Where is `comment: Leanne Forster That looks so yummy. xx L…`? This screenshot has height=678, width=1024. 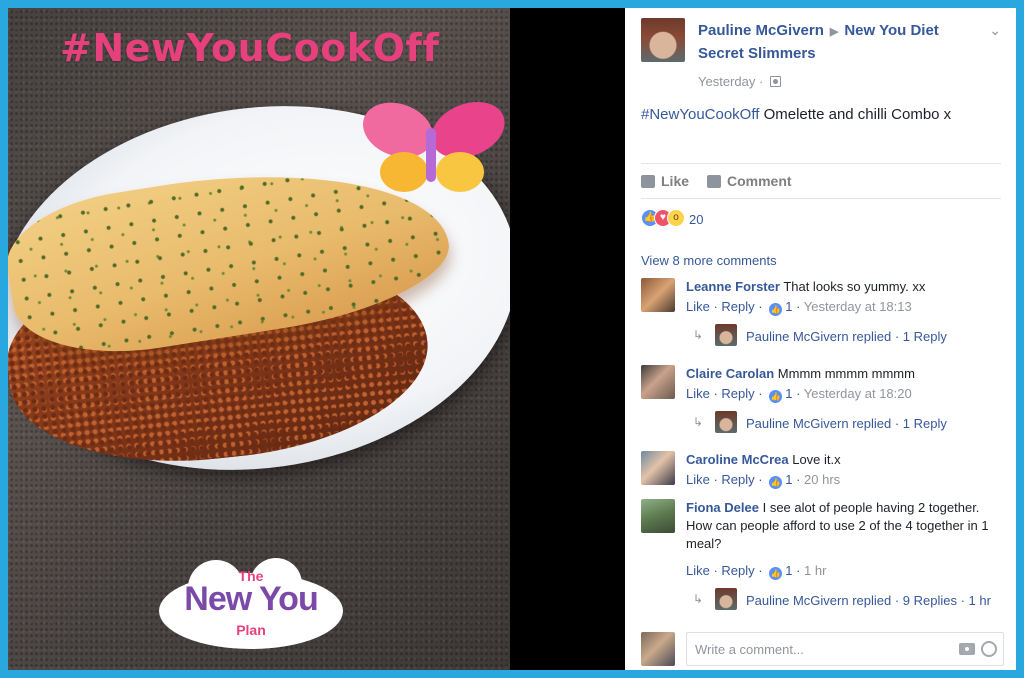
comment: Leanne Forster That looks so yummy. xx L… is located at coordinates (821, 318).